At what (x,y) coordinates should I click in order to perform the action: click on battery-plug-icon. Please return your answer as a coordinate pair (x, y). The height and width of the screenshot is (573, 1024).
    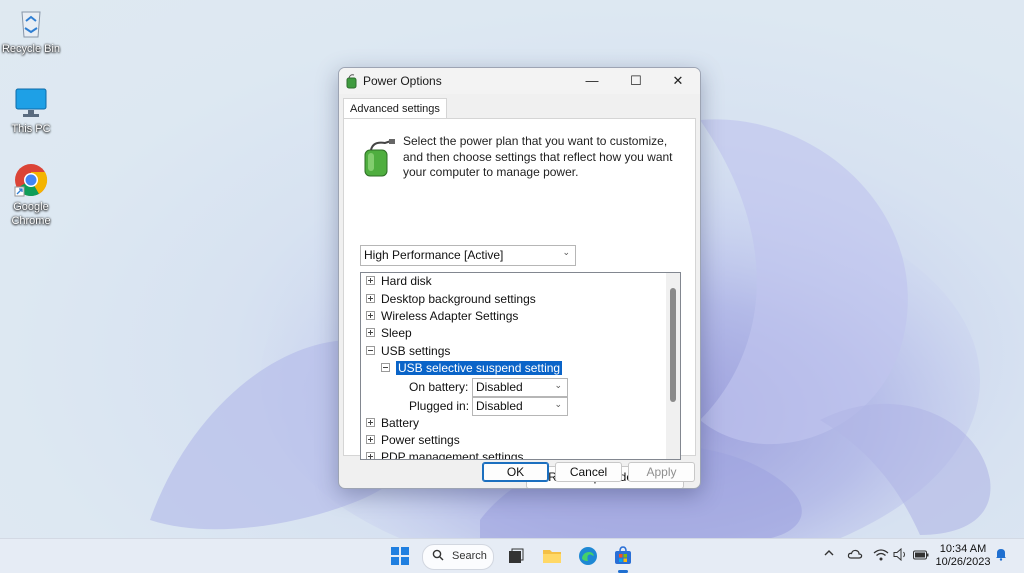
    Looking at the image, I should click on (352, 81).